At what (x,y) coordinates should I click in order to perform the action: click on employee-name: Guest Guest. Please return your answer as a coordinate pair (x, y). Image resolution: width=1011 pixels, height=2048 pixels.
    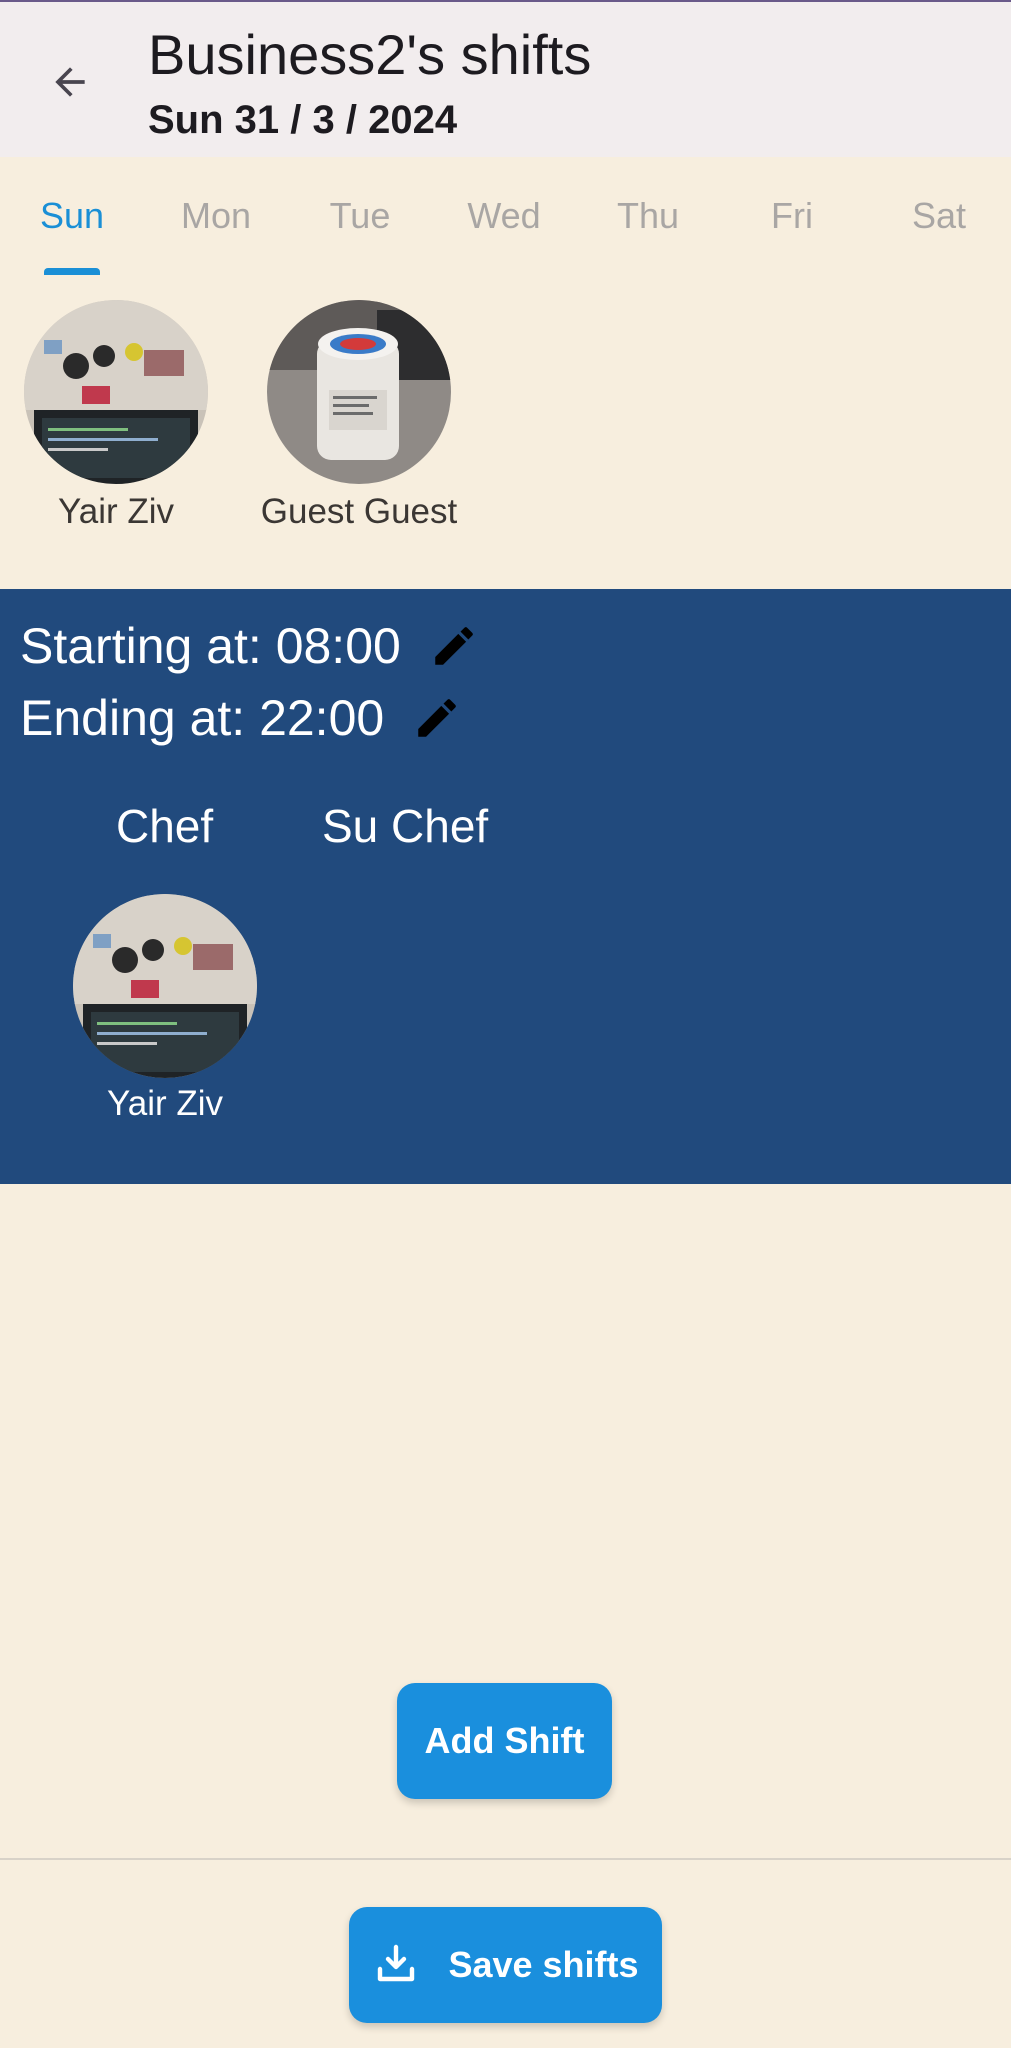
    Looking at the image, I should click on (359, 511).